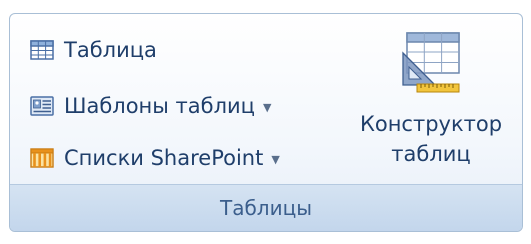  I want to click on table-templates-label: Шаблоны таблиц, so click(159, 106).